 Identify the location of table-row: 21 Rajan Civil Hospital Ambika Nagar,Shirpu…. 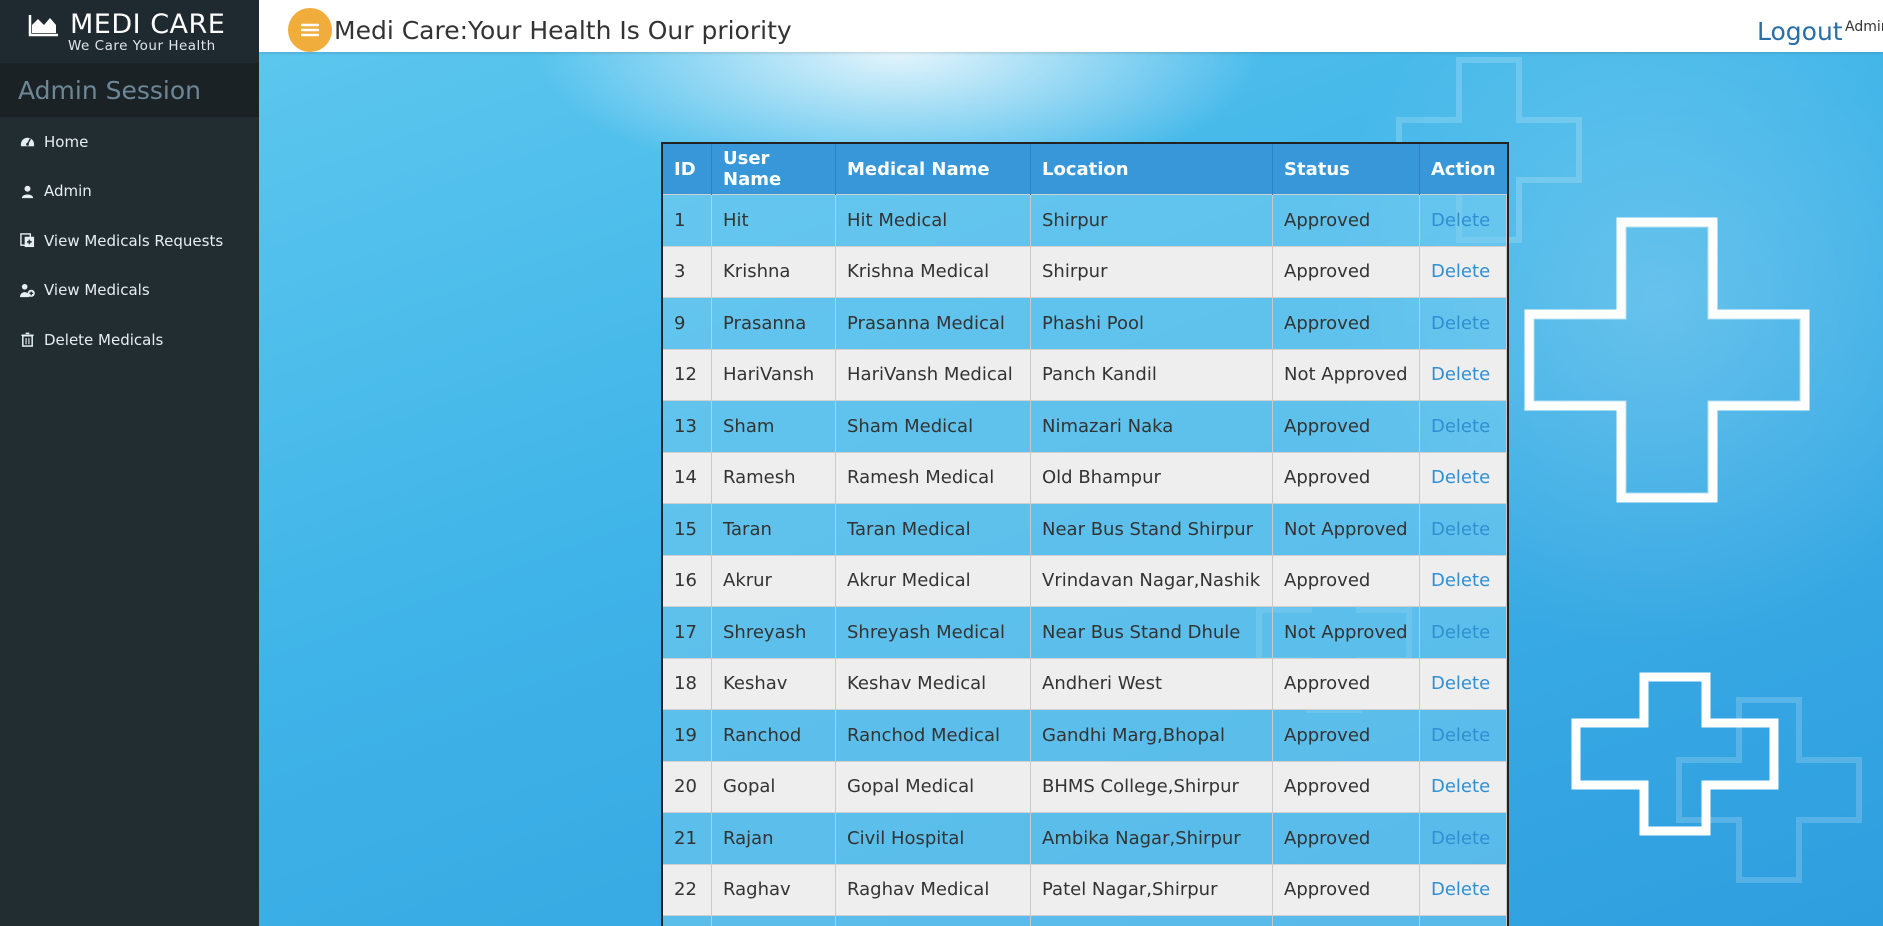
(1085, 838).